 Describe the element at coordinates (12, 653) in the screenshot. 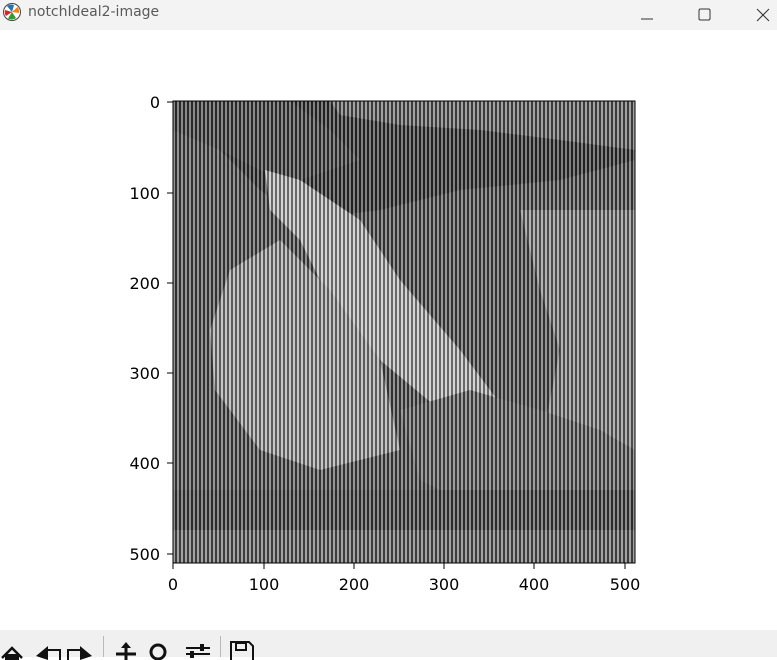

I see `home-icon` at that location.